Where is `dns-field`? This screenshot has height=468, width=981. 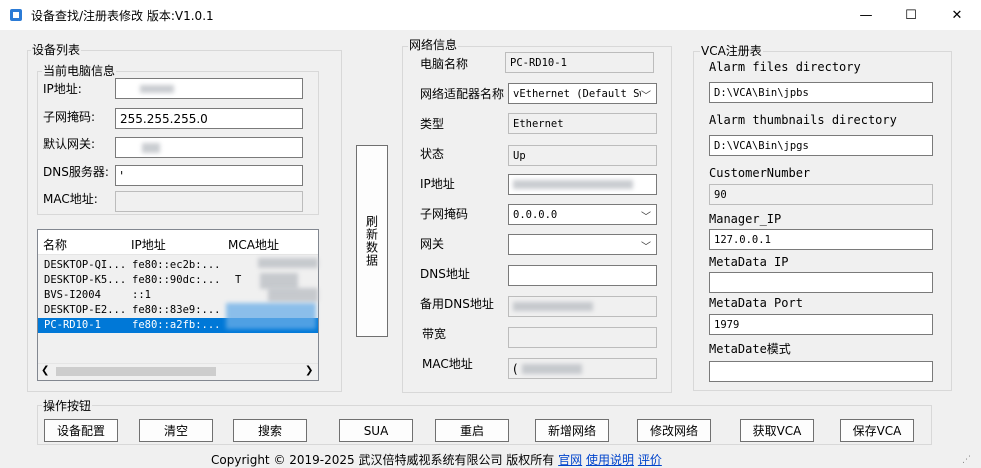 dns-field is located at coordinates (582, 275).